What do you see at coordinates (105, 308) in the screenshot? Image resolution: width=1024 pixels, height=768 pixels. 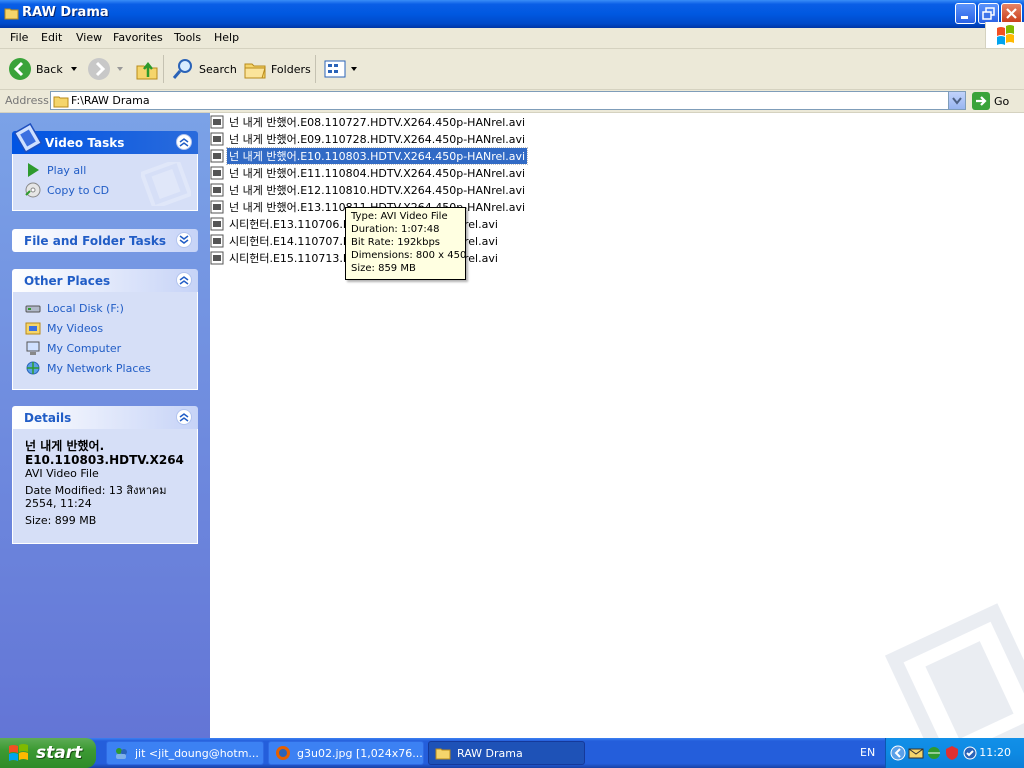 I see `local-disk-link: Local Disk (F:)` at bounding box center [105, 308].